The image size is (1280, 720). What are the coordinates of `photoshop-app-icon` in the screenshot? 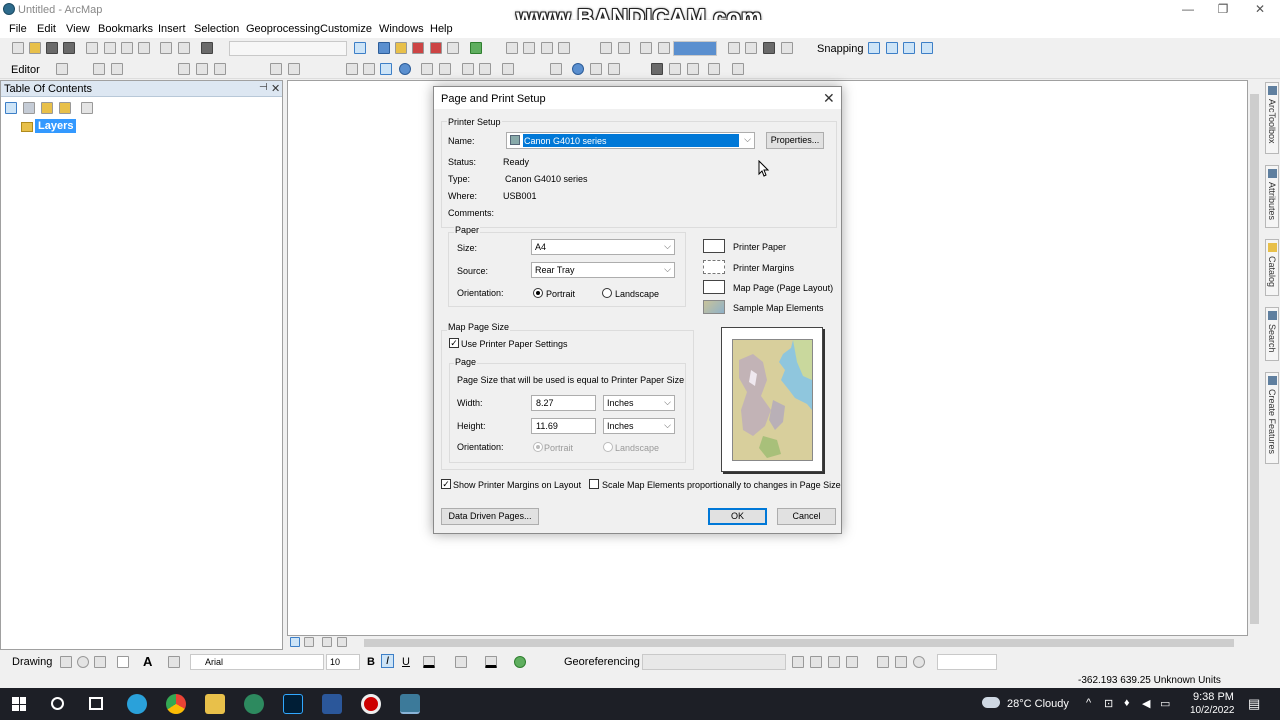 It's located at (293, 704).